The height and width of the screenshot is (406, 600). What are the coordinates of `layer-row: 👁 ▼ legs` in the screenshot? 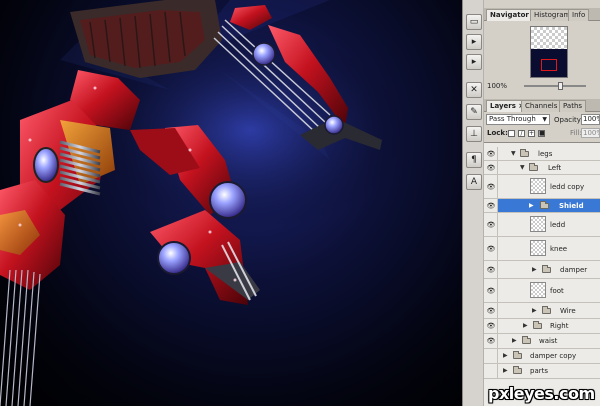 It's located at (542, 154).